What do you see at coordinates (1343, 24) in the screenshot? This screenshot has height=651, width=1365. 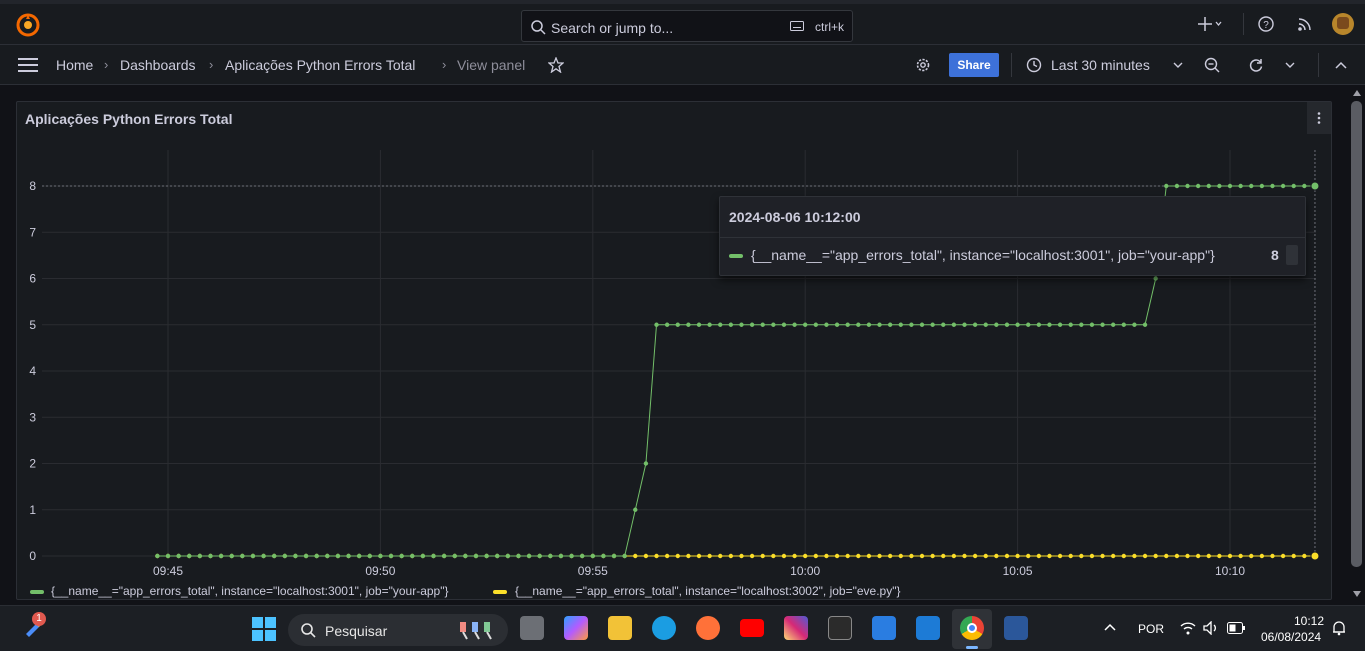 I see `avatar` at bounding box center [1343, 24].